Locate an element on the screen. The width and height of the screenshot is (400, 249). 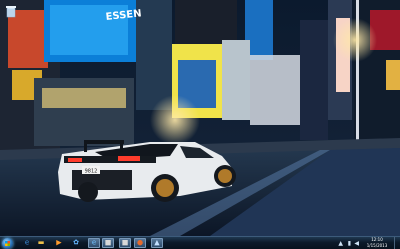
folder-icon: ▬ is located at coordinates (41, 243).